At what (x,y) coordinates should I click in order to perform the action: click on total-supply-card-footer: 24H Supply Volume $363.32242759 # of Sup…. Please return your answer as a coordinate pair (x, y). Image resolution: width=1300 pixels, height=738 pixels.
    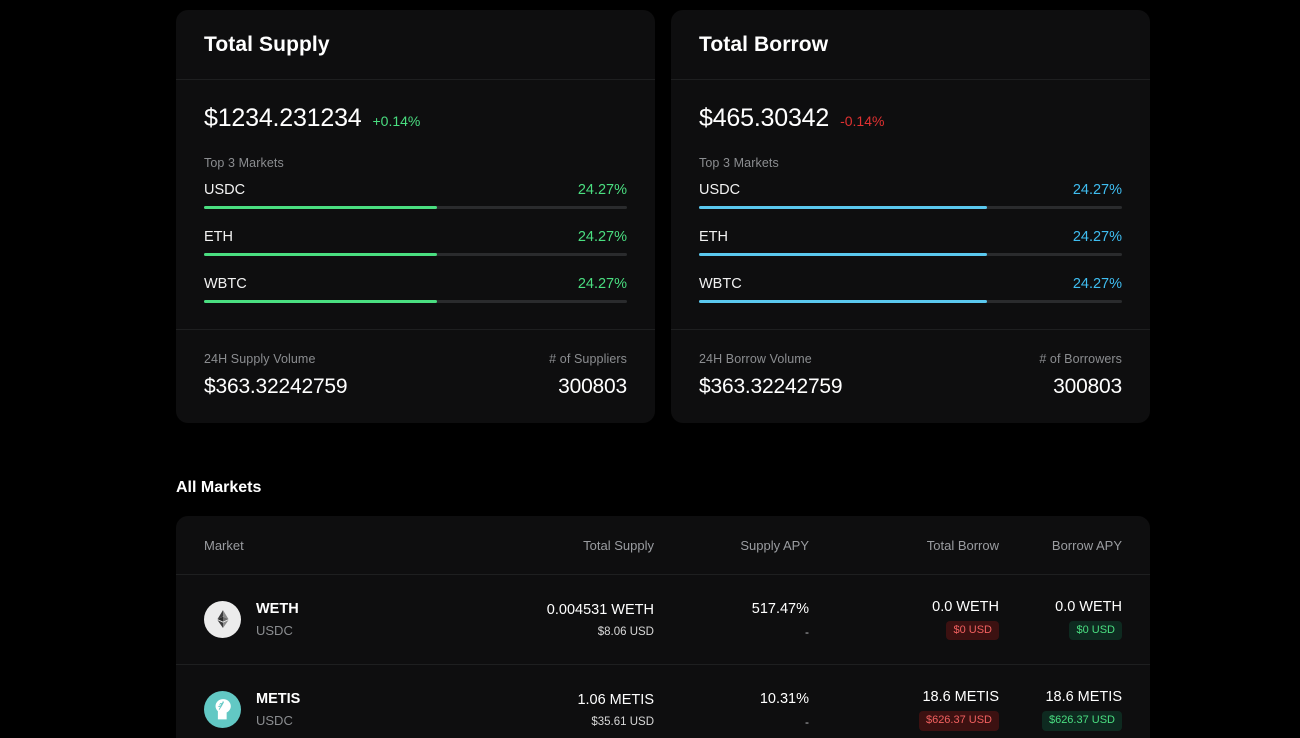
    Looking at the image, I should click on (415, 376).